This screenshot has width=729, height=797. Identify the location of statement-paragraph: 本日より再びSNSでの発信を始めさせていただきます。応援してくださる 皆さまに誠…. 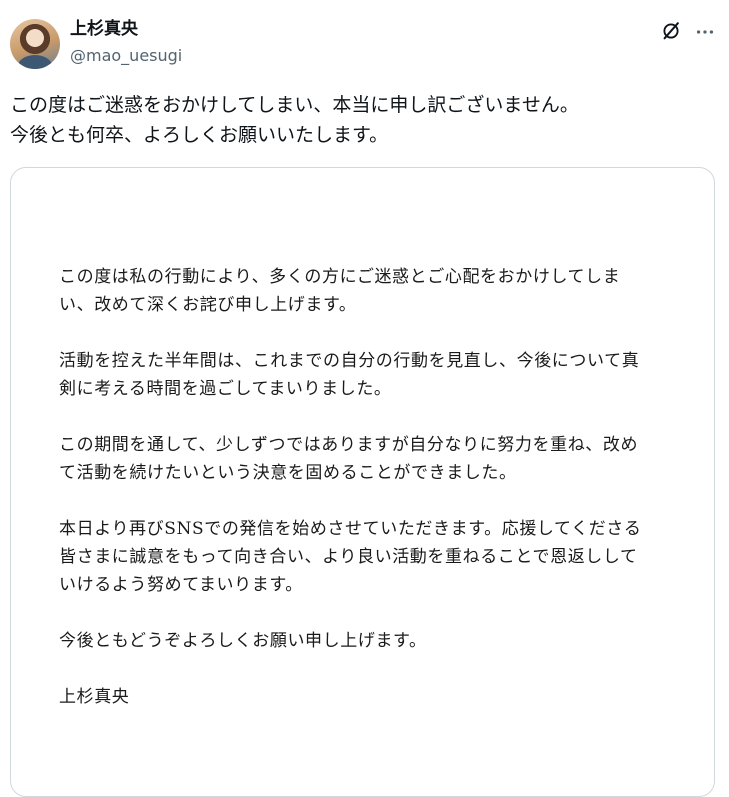
(350, 557).